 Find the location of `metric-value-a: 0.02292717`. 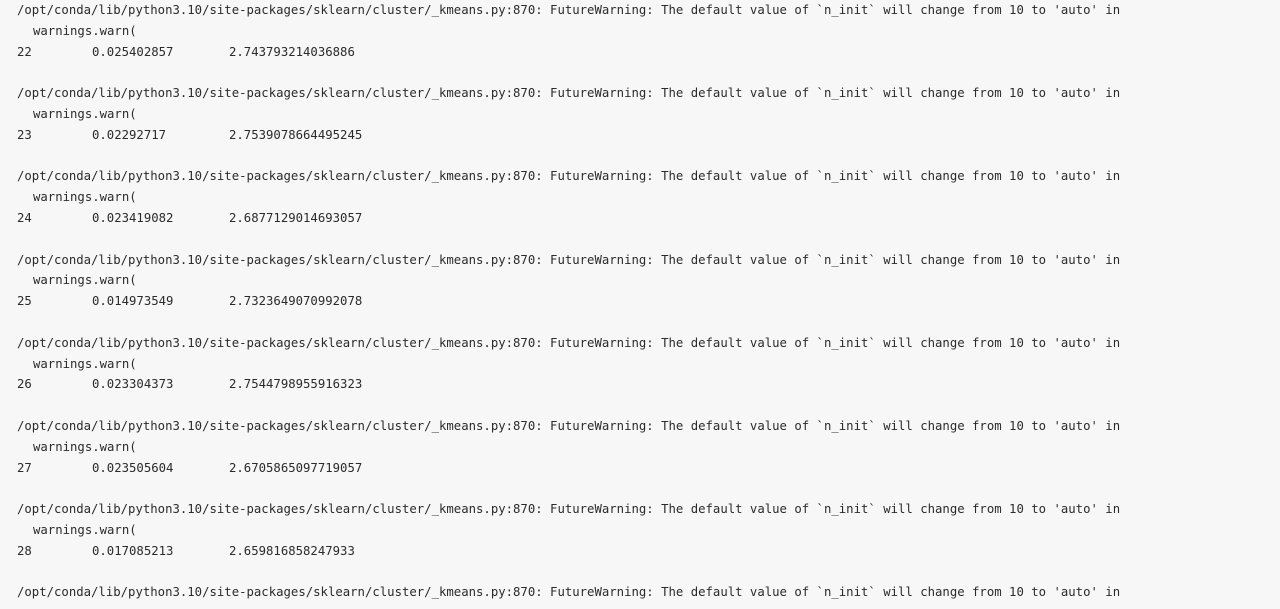

metric-value-a: 0.02292717 is located at coordinates (129, 134).